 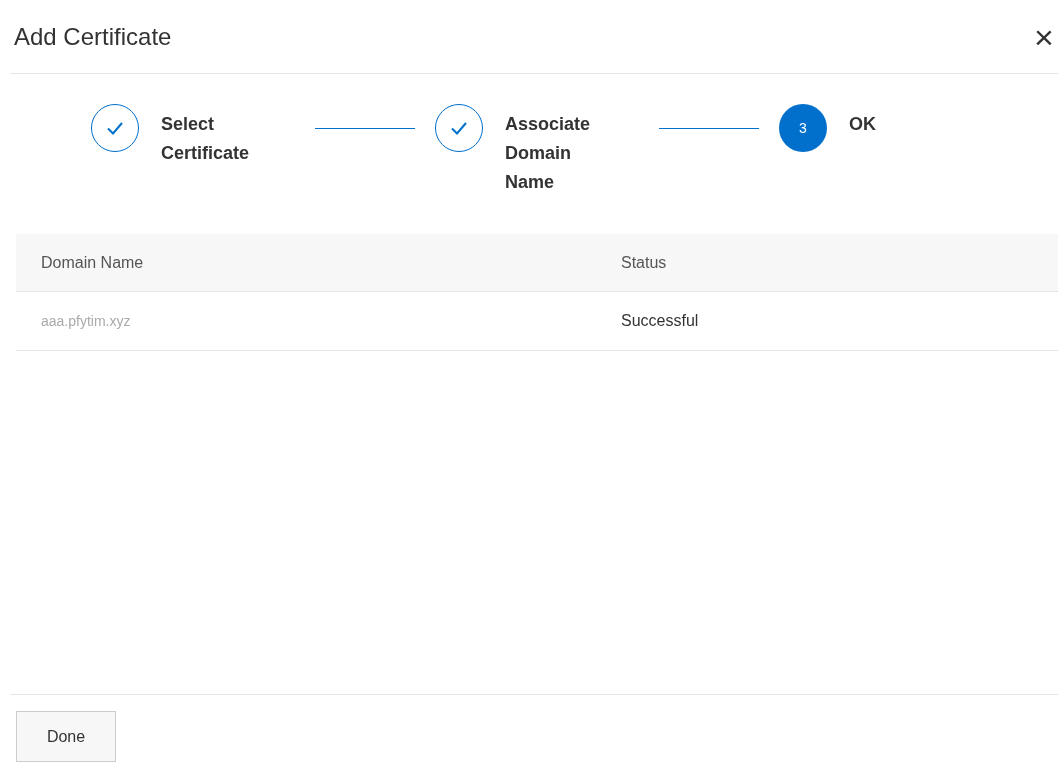 I want to click on step-label: OK, so click(x=863, y=124).